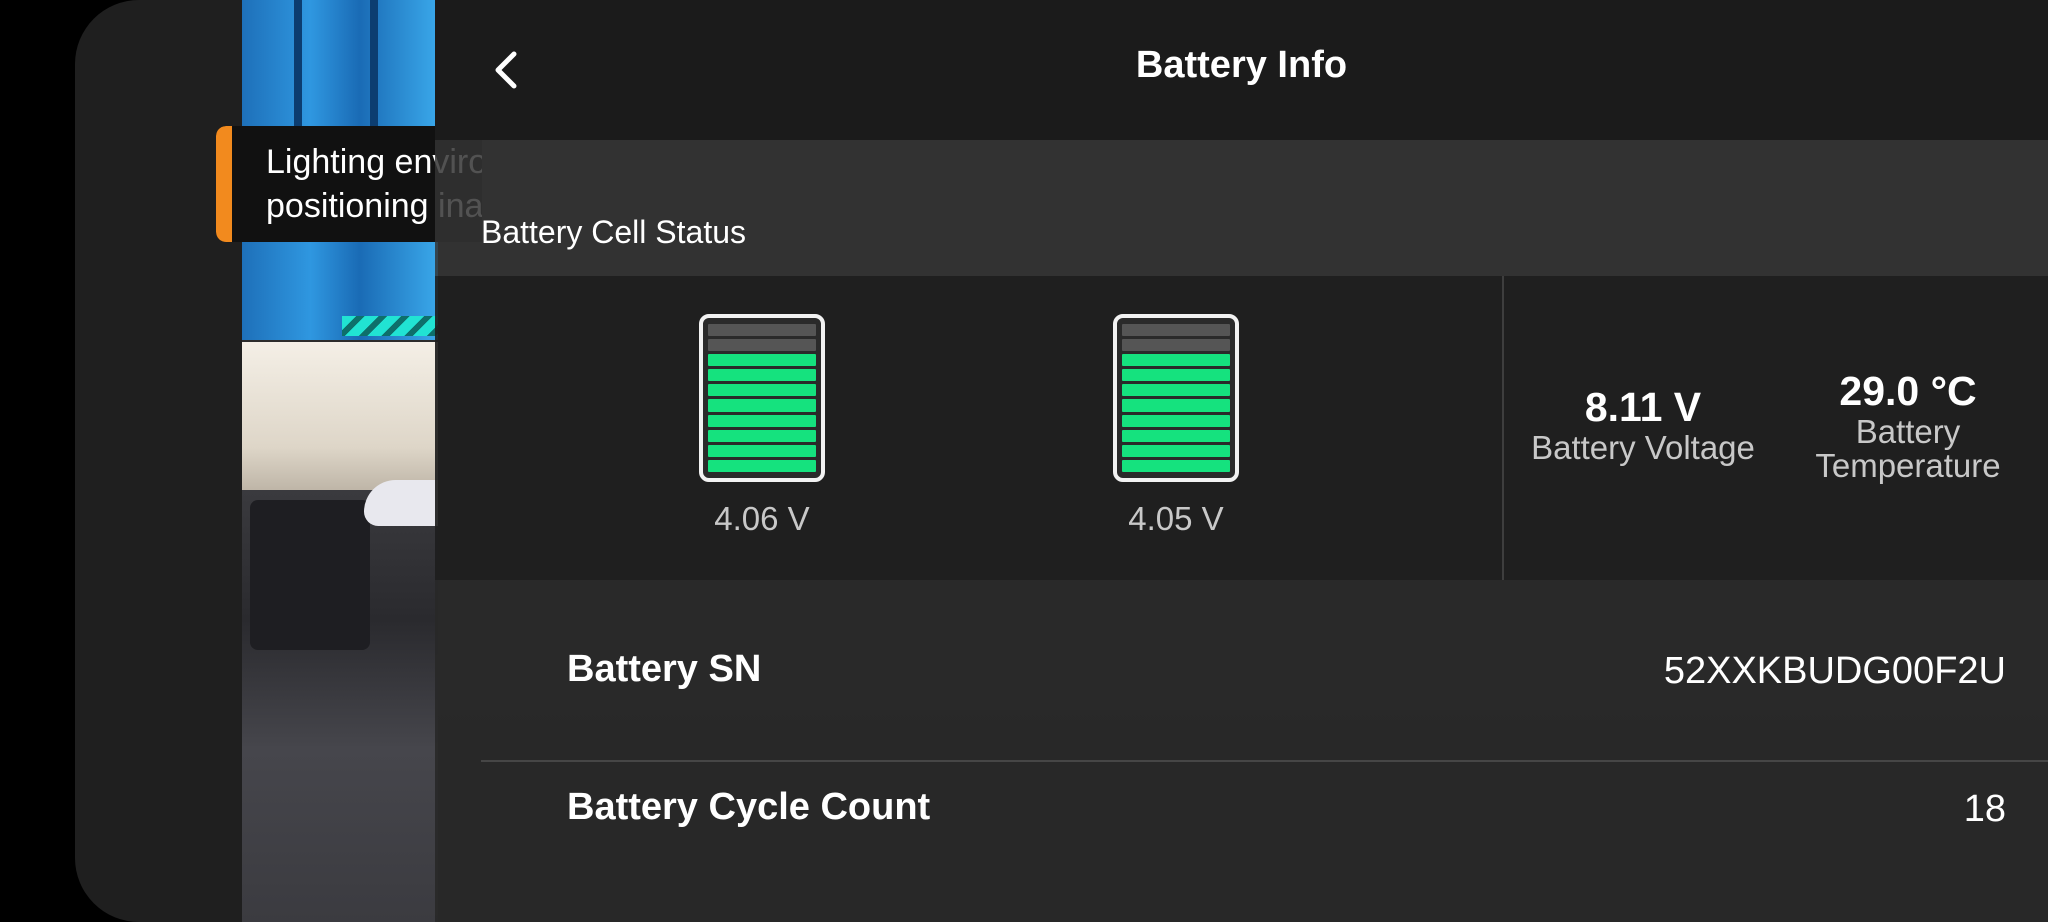 Image resolution: width=2048 pixels, height=922 pixels. What do you see at coordinates (664, 669) in the screenshot?
I see `detail-label: Battery SN` at bounding box center [664, 669].